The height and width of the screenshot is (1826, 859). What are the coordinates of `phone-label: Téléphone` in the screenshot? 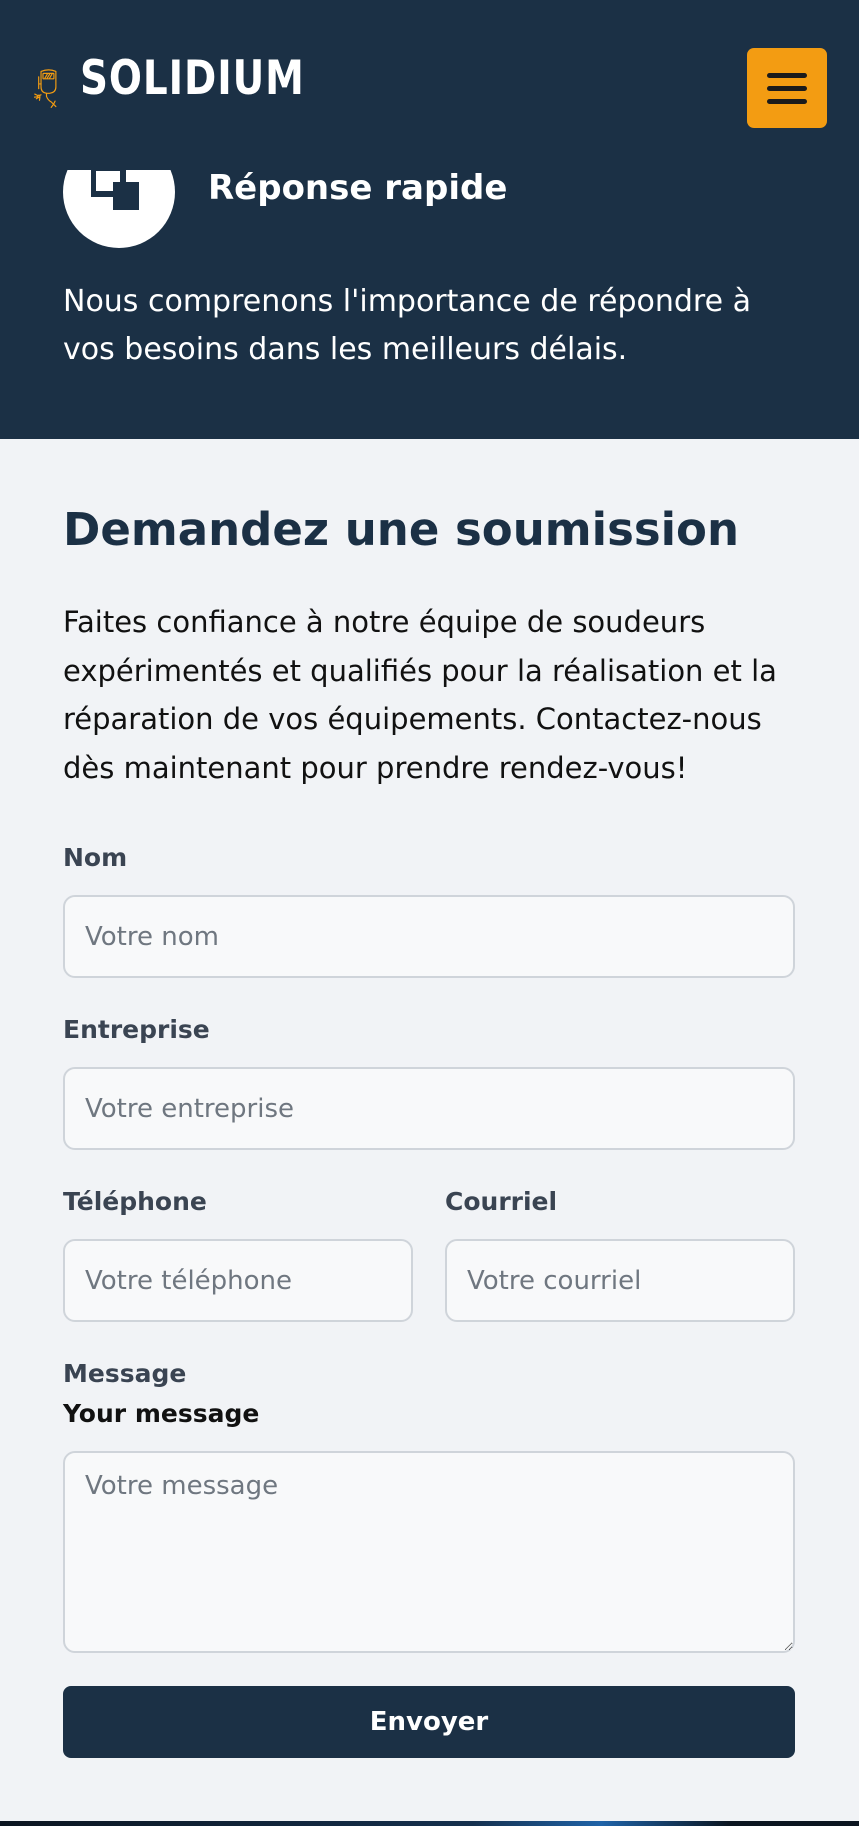 It's located at (135, 1201).